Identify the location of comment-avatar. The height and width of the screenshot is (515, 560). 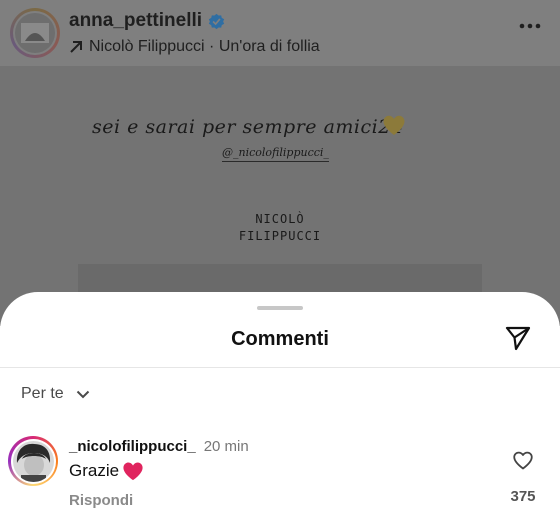
(33, 461).